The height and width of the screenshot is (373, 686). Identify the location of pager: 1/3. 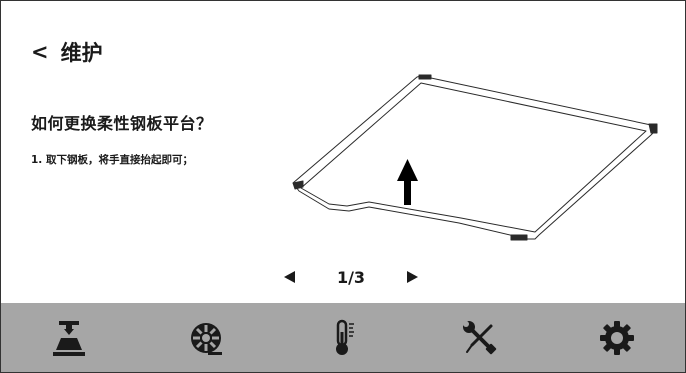
(351, 277).